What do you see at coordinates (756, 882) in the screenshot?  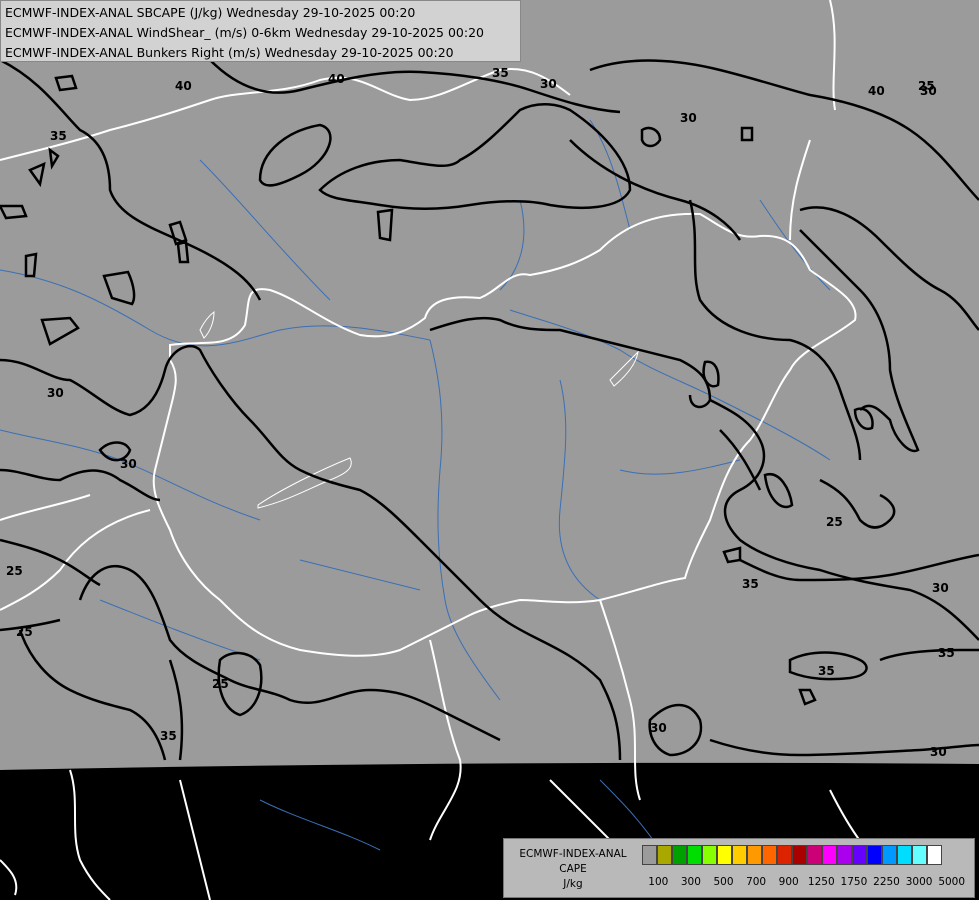 I see `legend-tick-label: 700` at bounding box center [756, 882].